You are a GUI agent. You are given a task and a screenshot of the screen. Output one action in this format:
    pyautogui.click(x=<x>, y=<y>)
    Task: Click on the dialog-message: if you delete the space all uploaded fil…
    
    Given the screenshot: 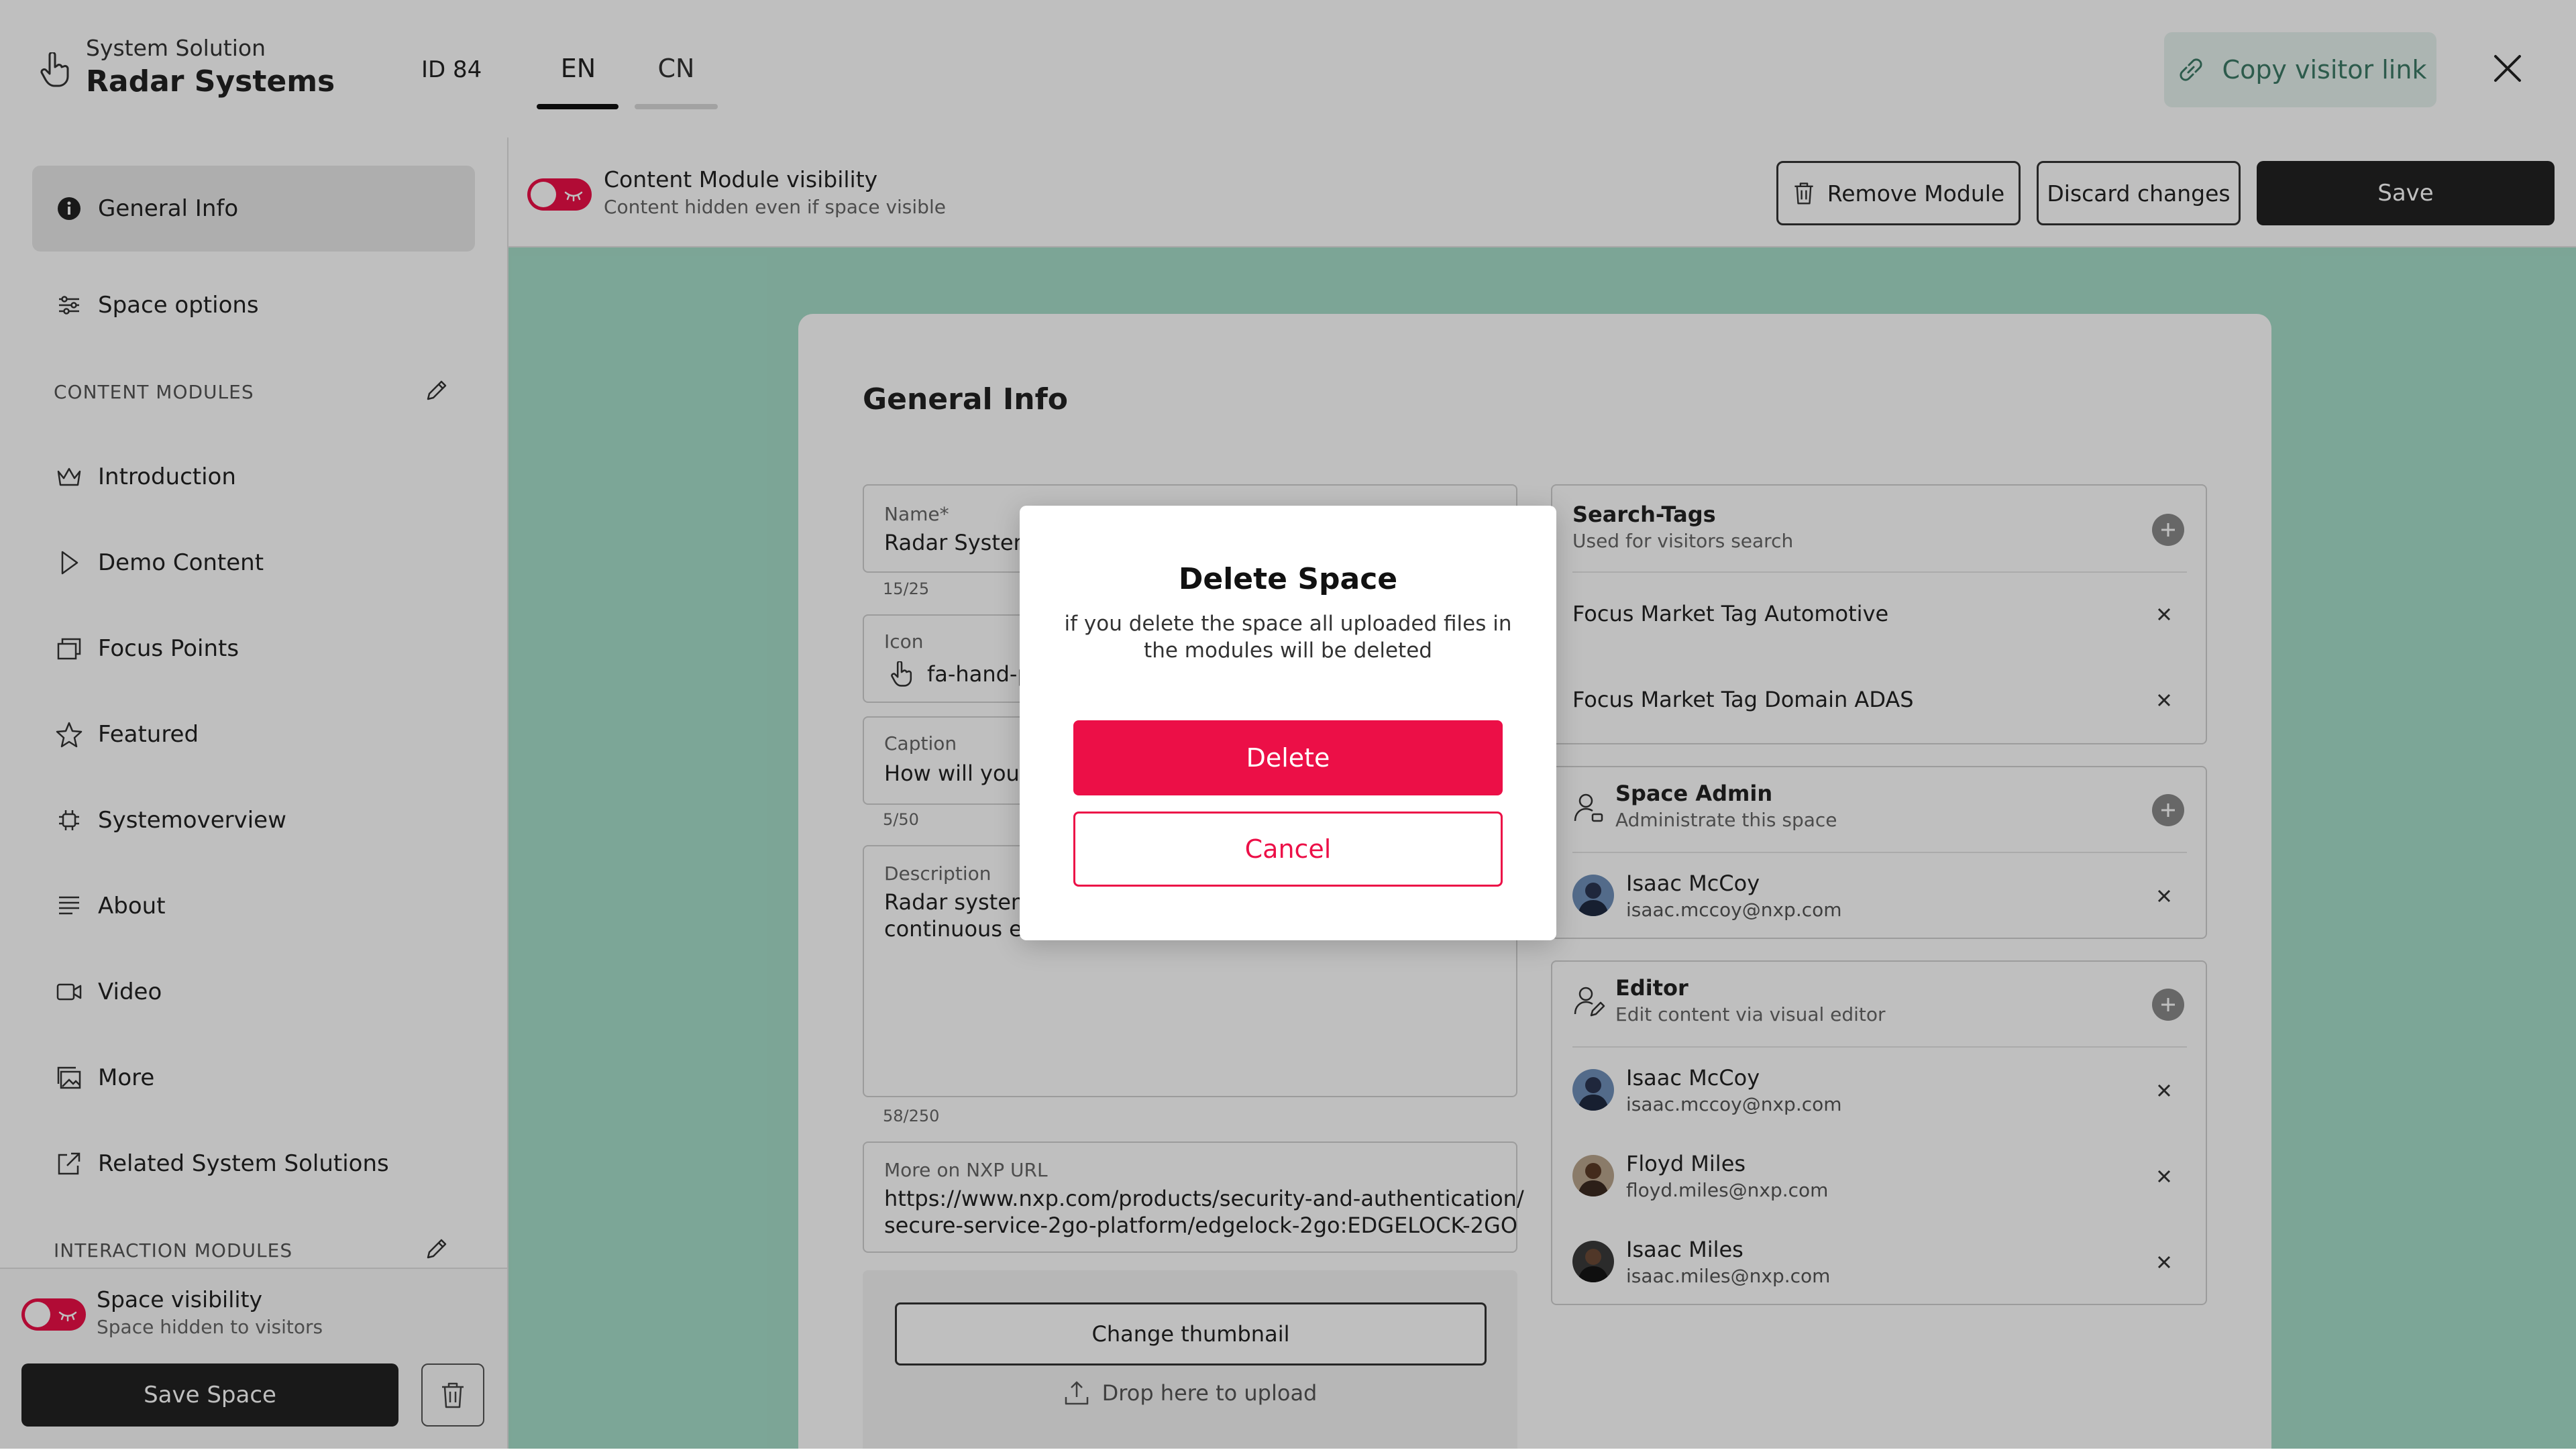 What is the action you would take?
    pyautogui.click(x=1288, y=637)
    